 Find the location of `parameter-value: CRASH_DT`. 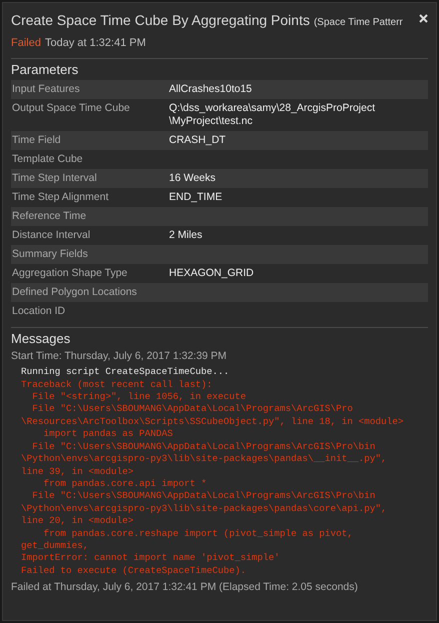

parameter-value: CRASH_DT is located at coordinates (197, 140).